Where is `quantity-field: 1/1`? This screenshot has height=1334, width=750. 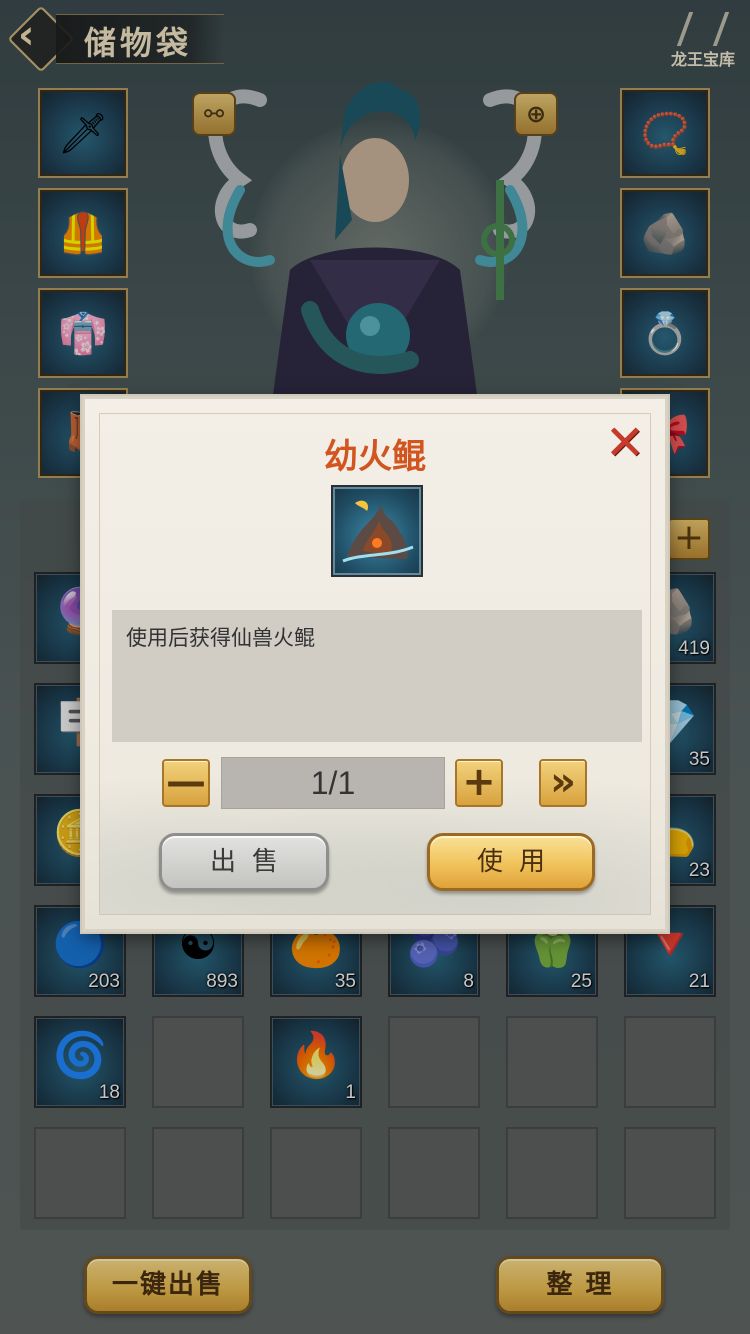 quantity-field: 1/1 is located at coordinates (333, 783).